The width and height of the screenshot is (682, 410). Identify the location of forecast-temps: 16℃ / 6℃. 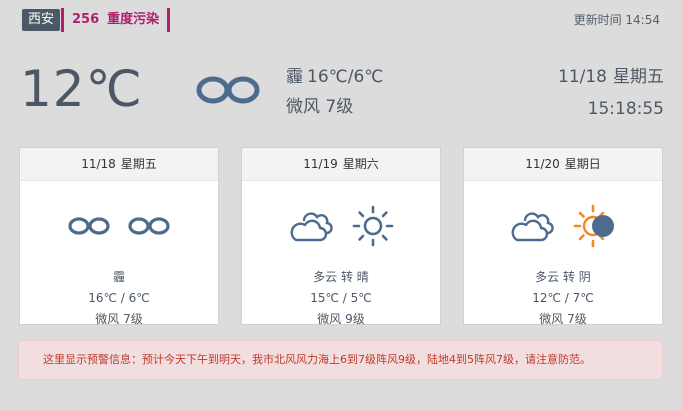
(119, 298).